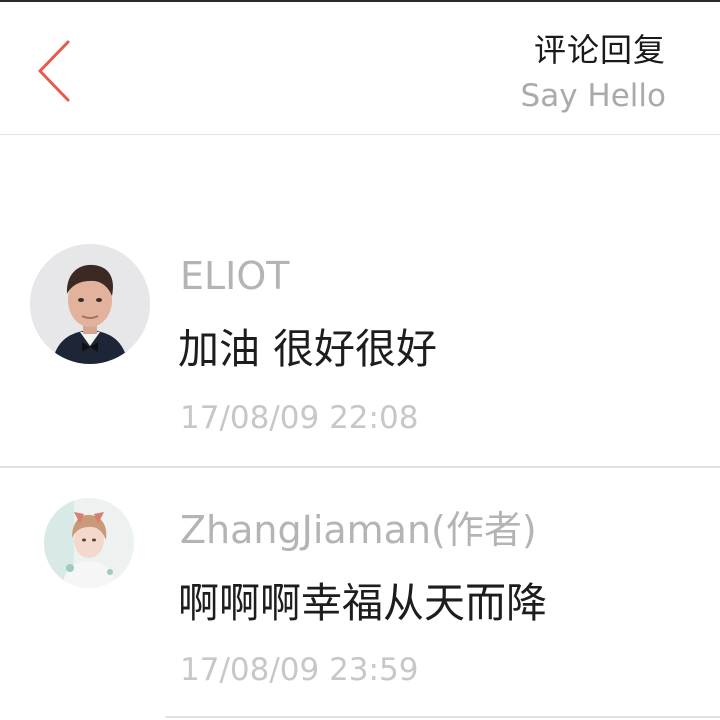 The height and width of the screenshot is (720, 720). Describe the element at coordinates (299, 418) in the screenshot. I see `comment-time: 17/08/09 22:08` at that location.